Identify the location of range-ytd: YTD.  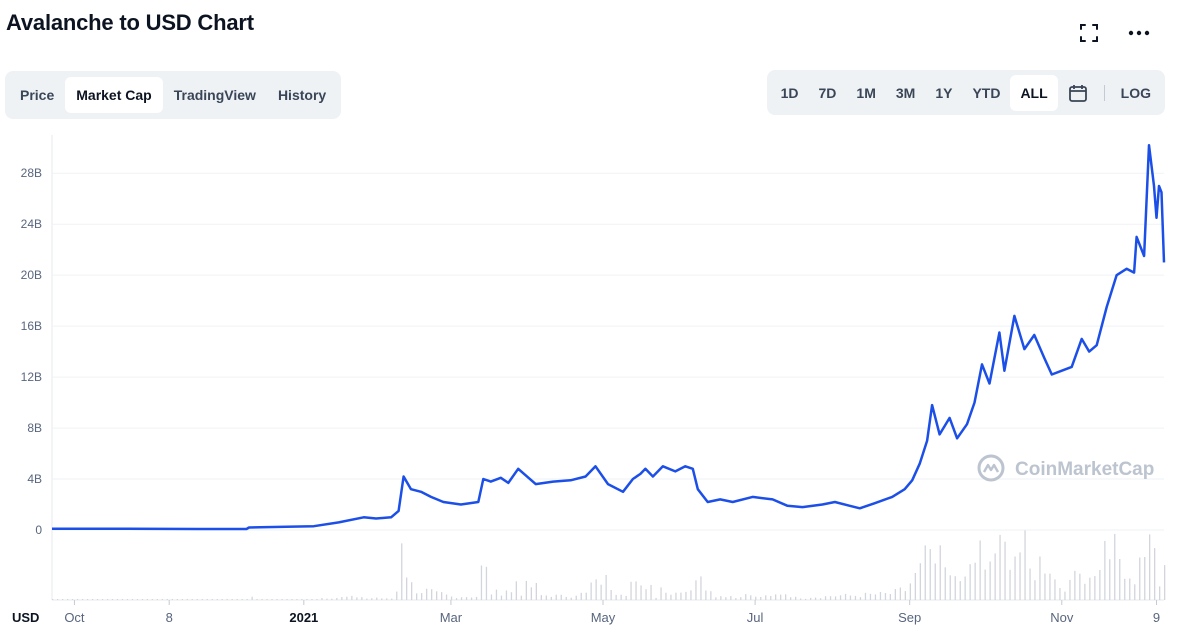
(986, 93).